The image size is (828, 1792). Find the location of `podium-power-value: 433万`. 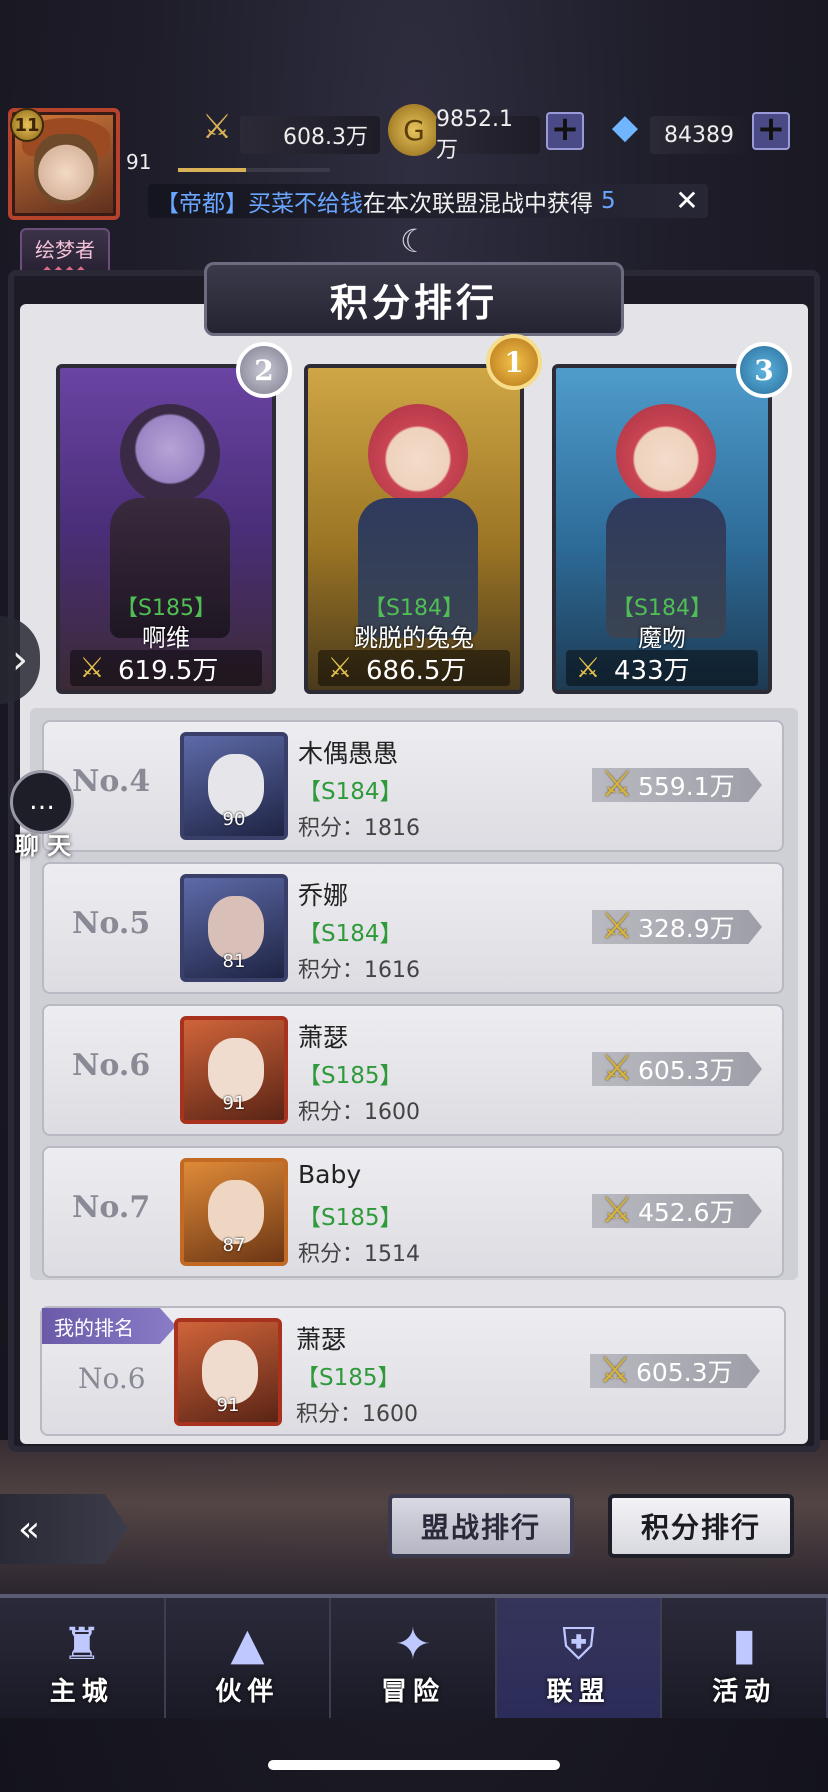

podium-power-value: 433万 is located at coordinates (652, 670).